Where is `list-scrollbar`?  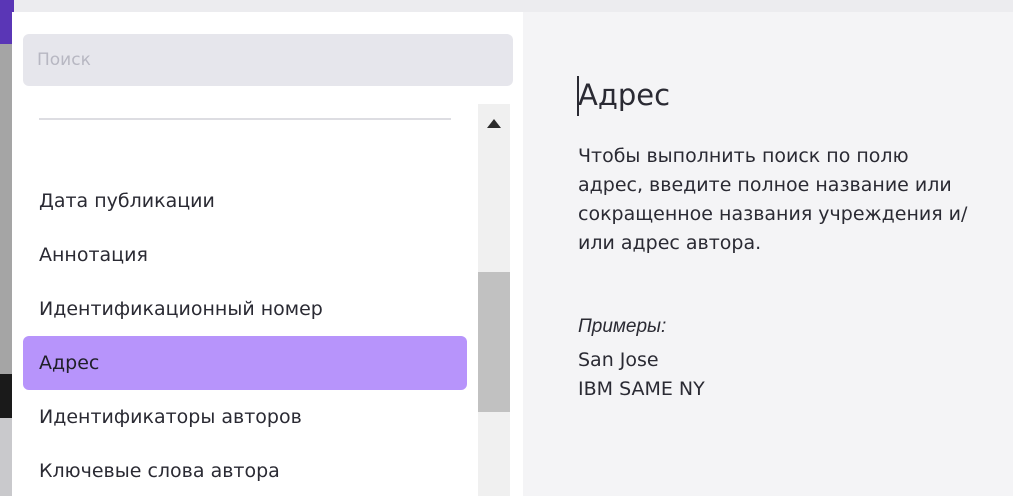 list-scrollbar is located at coordinates (494, 300).